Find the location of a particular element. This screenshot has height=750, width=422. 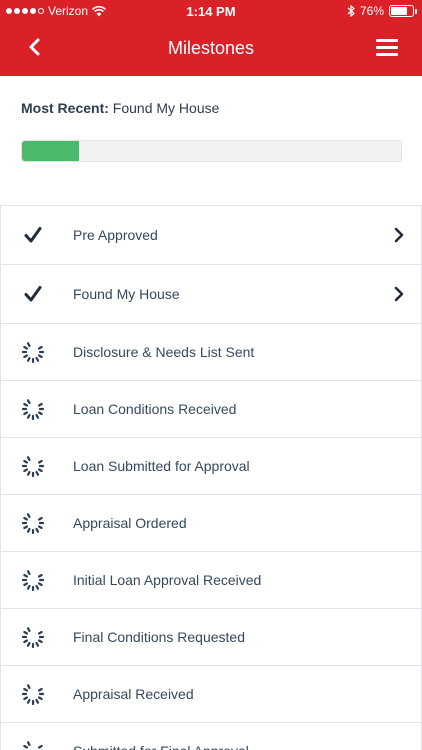

milestone-label: Initial Loan Approval Received is located at coordinates (167, 580).